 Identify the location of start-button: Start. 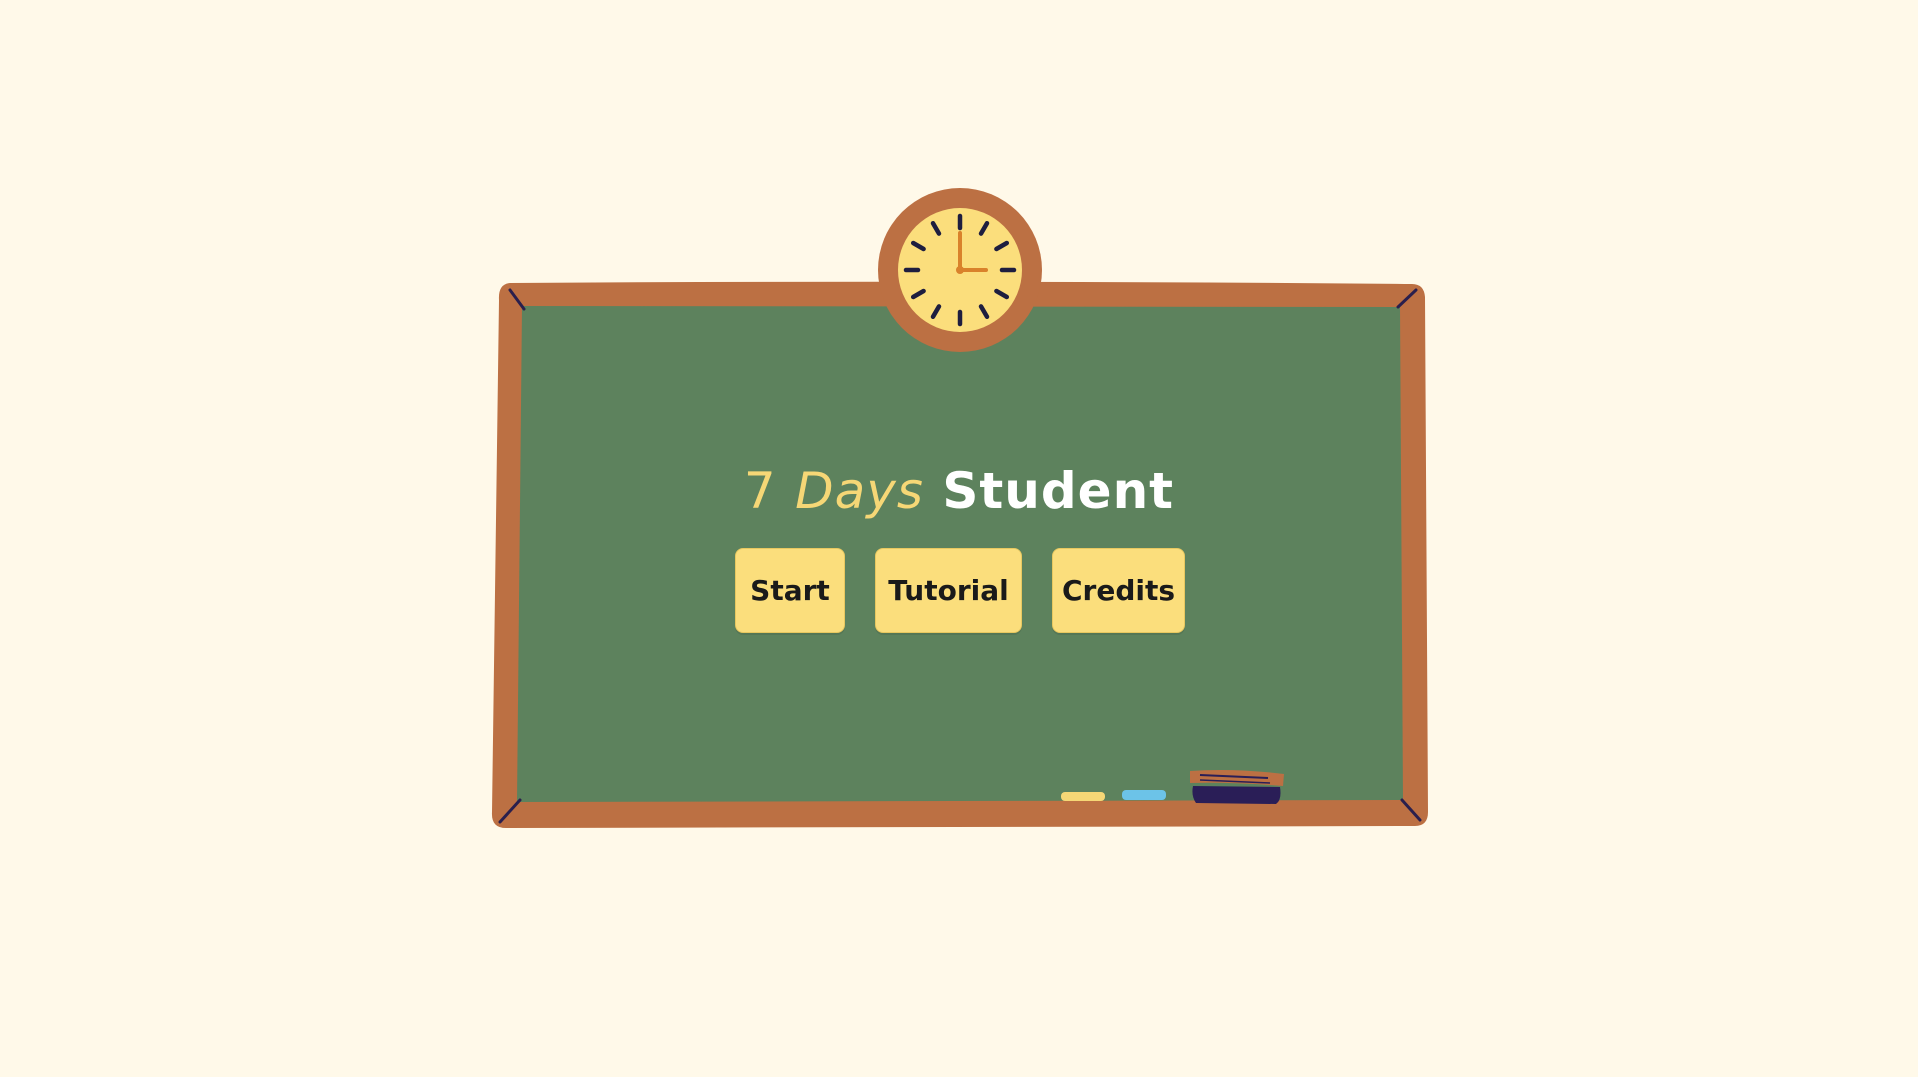
(790, 590).